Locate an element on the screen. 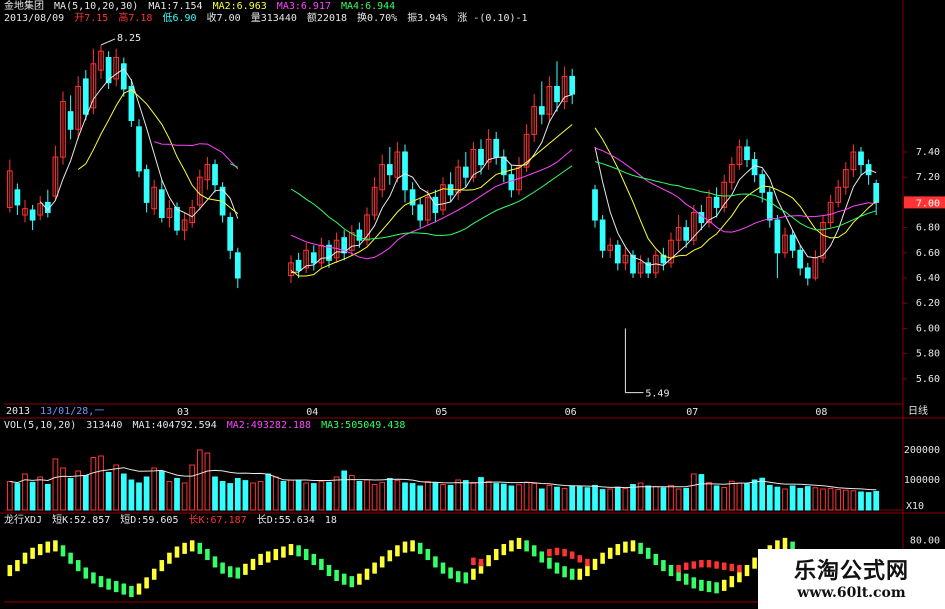 The height and width of the screenshot is (609, 945). long-k: 长K:67.187 is located at coordinates (217, 520).